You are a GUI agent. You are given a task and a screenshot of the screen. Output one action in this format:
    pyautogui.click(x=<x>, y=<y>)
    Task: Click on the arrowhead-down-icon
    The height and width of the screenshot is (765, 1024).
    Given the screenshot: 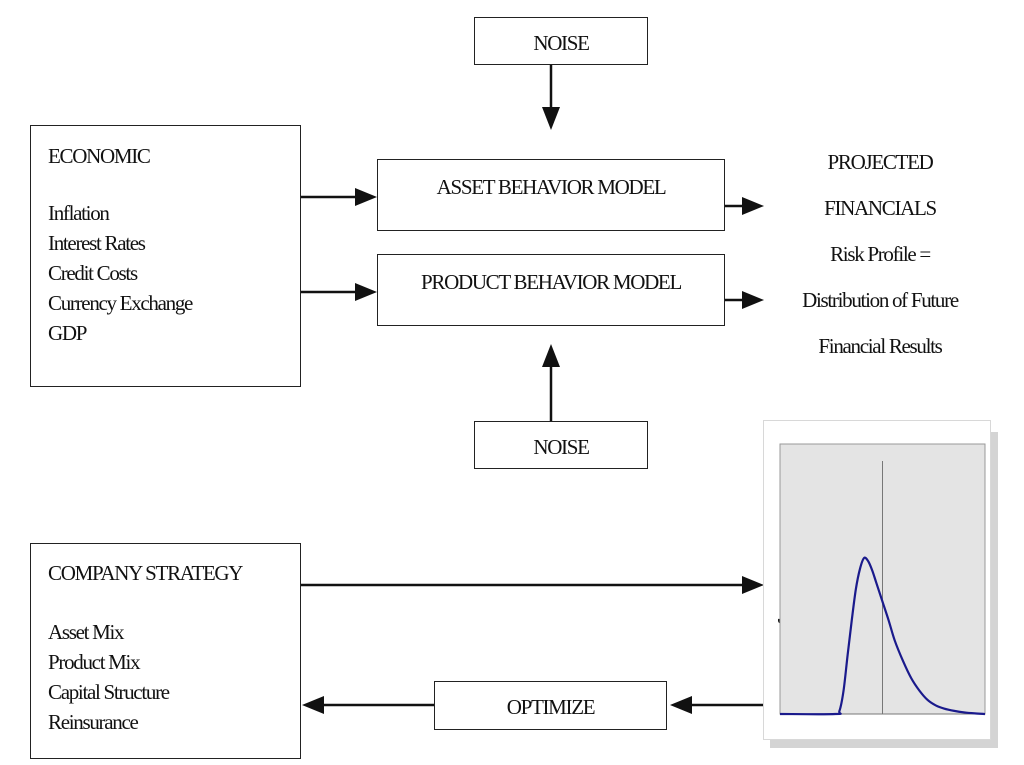 What is the action you would take?
    pyautogui.click(x=551, y=118)
    